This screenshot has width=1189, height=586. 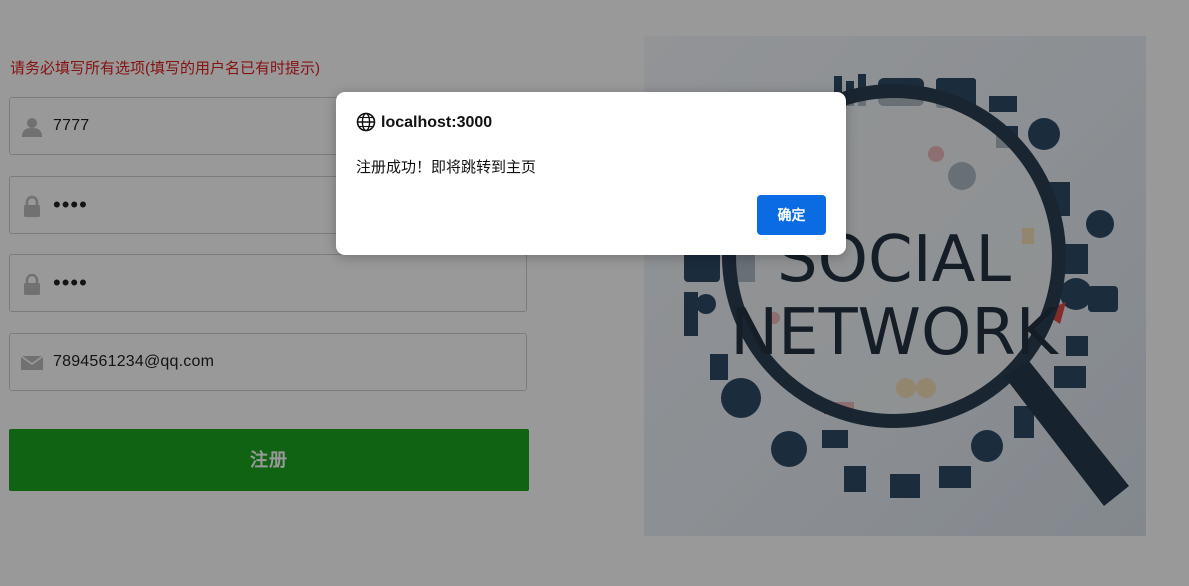 I want to click on alert-dialog: localhost:3000 注册成功！即将跳转到主页 确定, so click(x=591, y=173).